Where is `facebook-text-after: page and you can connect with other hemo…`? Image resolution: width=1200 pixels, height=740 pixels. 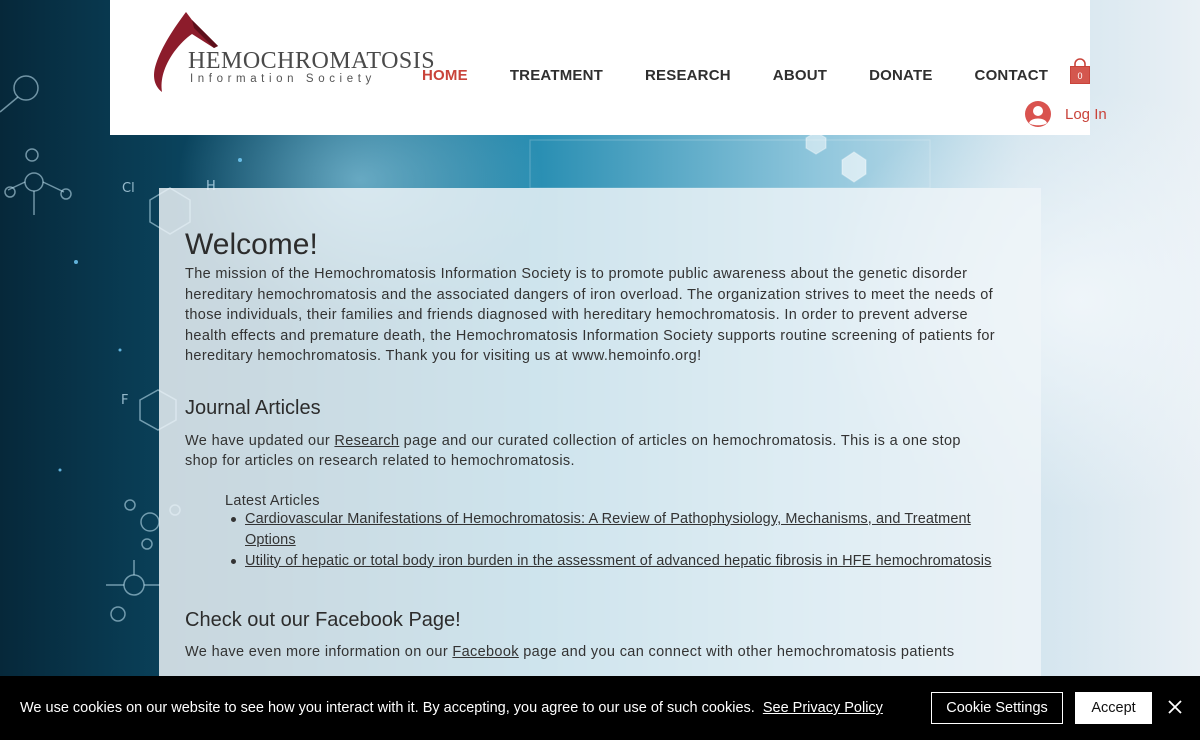 facebook-text-after: page and you can connect with other hemo… is located at coordinates (736, 651).